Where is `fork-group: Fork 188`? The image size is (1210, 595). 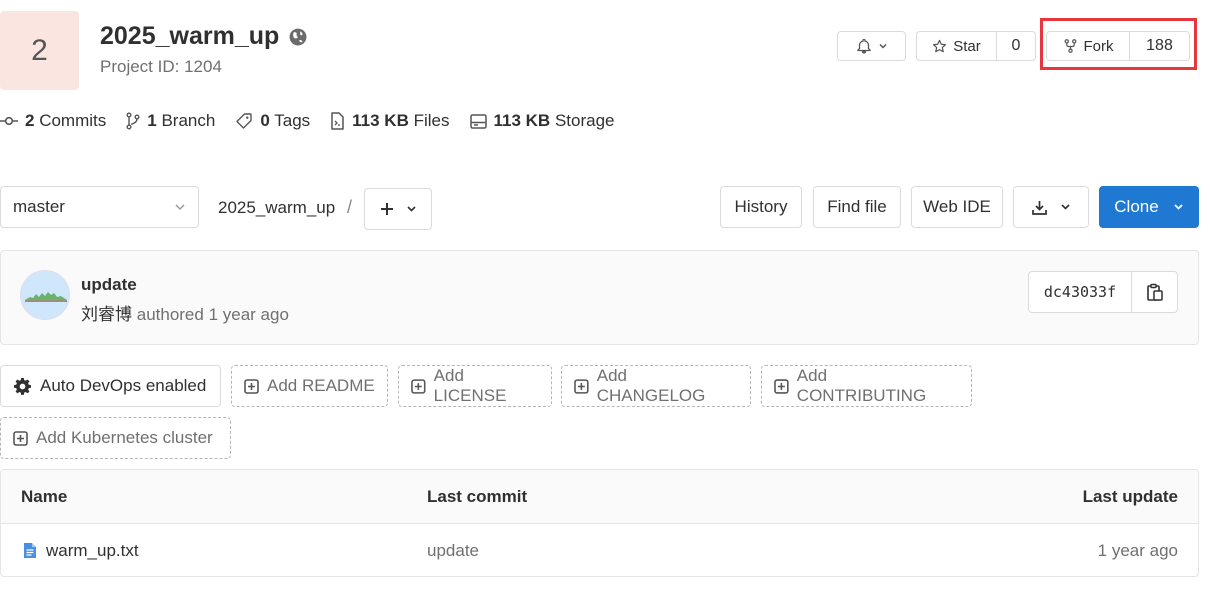
fork-group: Fork 188 is located at coordinates (1118, 46).